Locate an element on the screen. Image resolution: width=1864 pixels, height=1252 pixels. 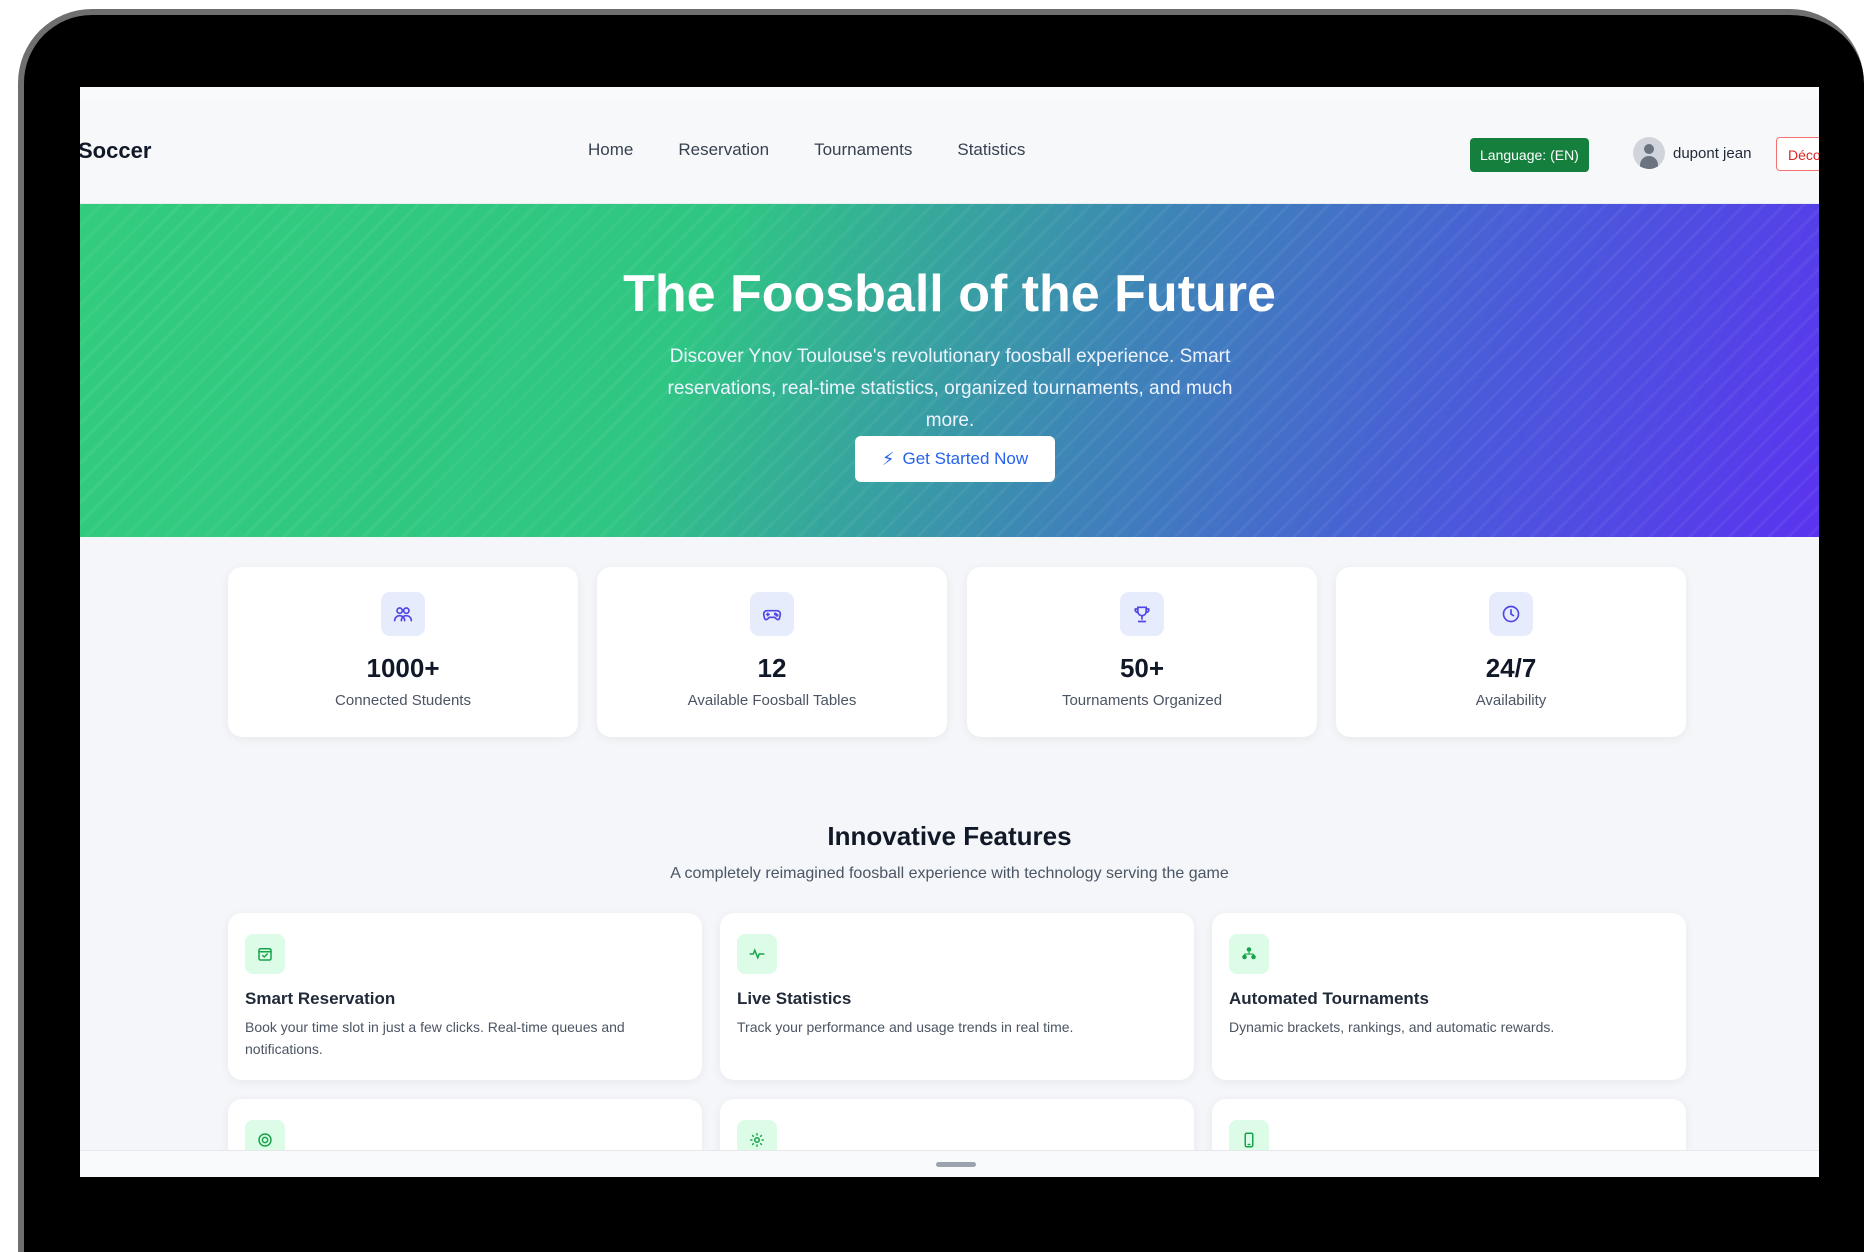
get-started-label: Get Started Now is located at coordinates (965, 458).